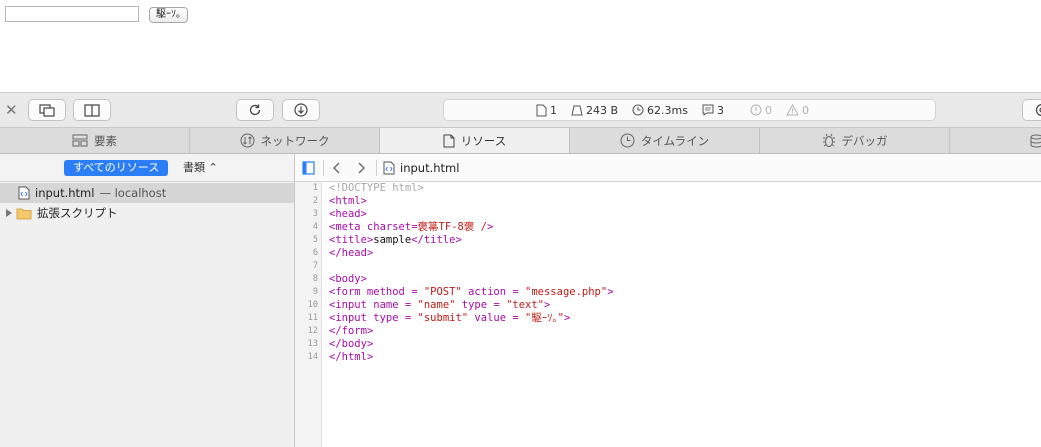 The height and width of the screenshot is (447, 1041). I want to click on settings-icon, so click(1038, 110).